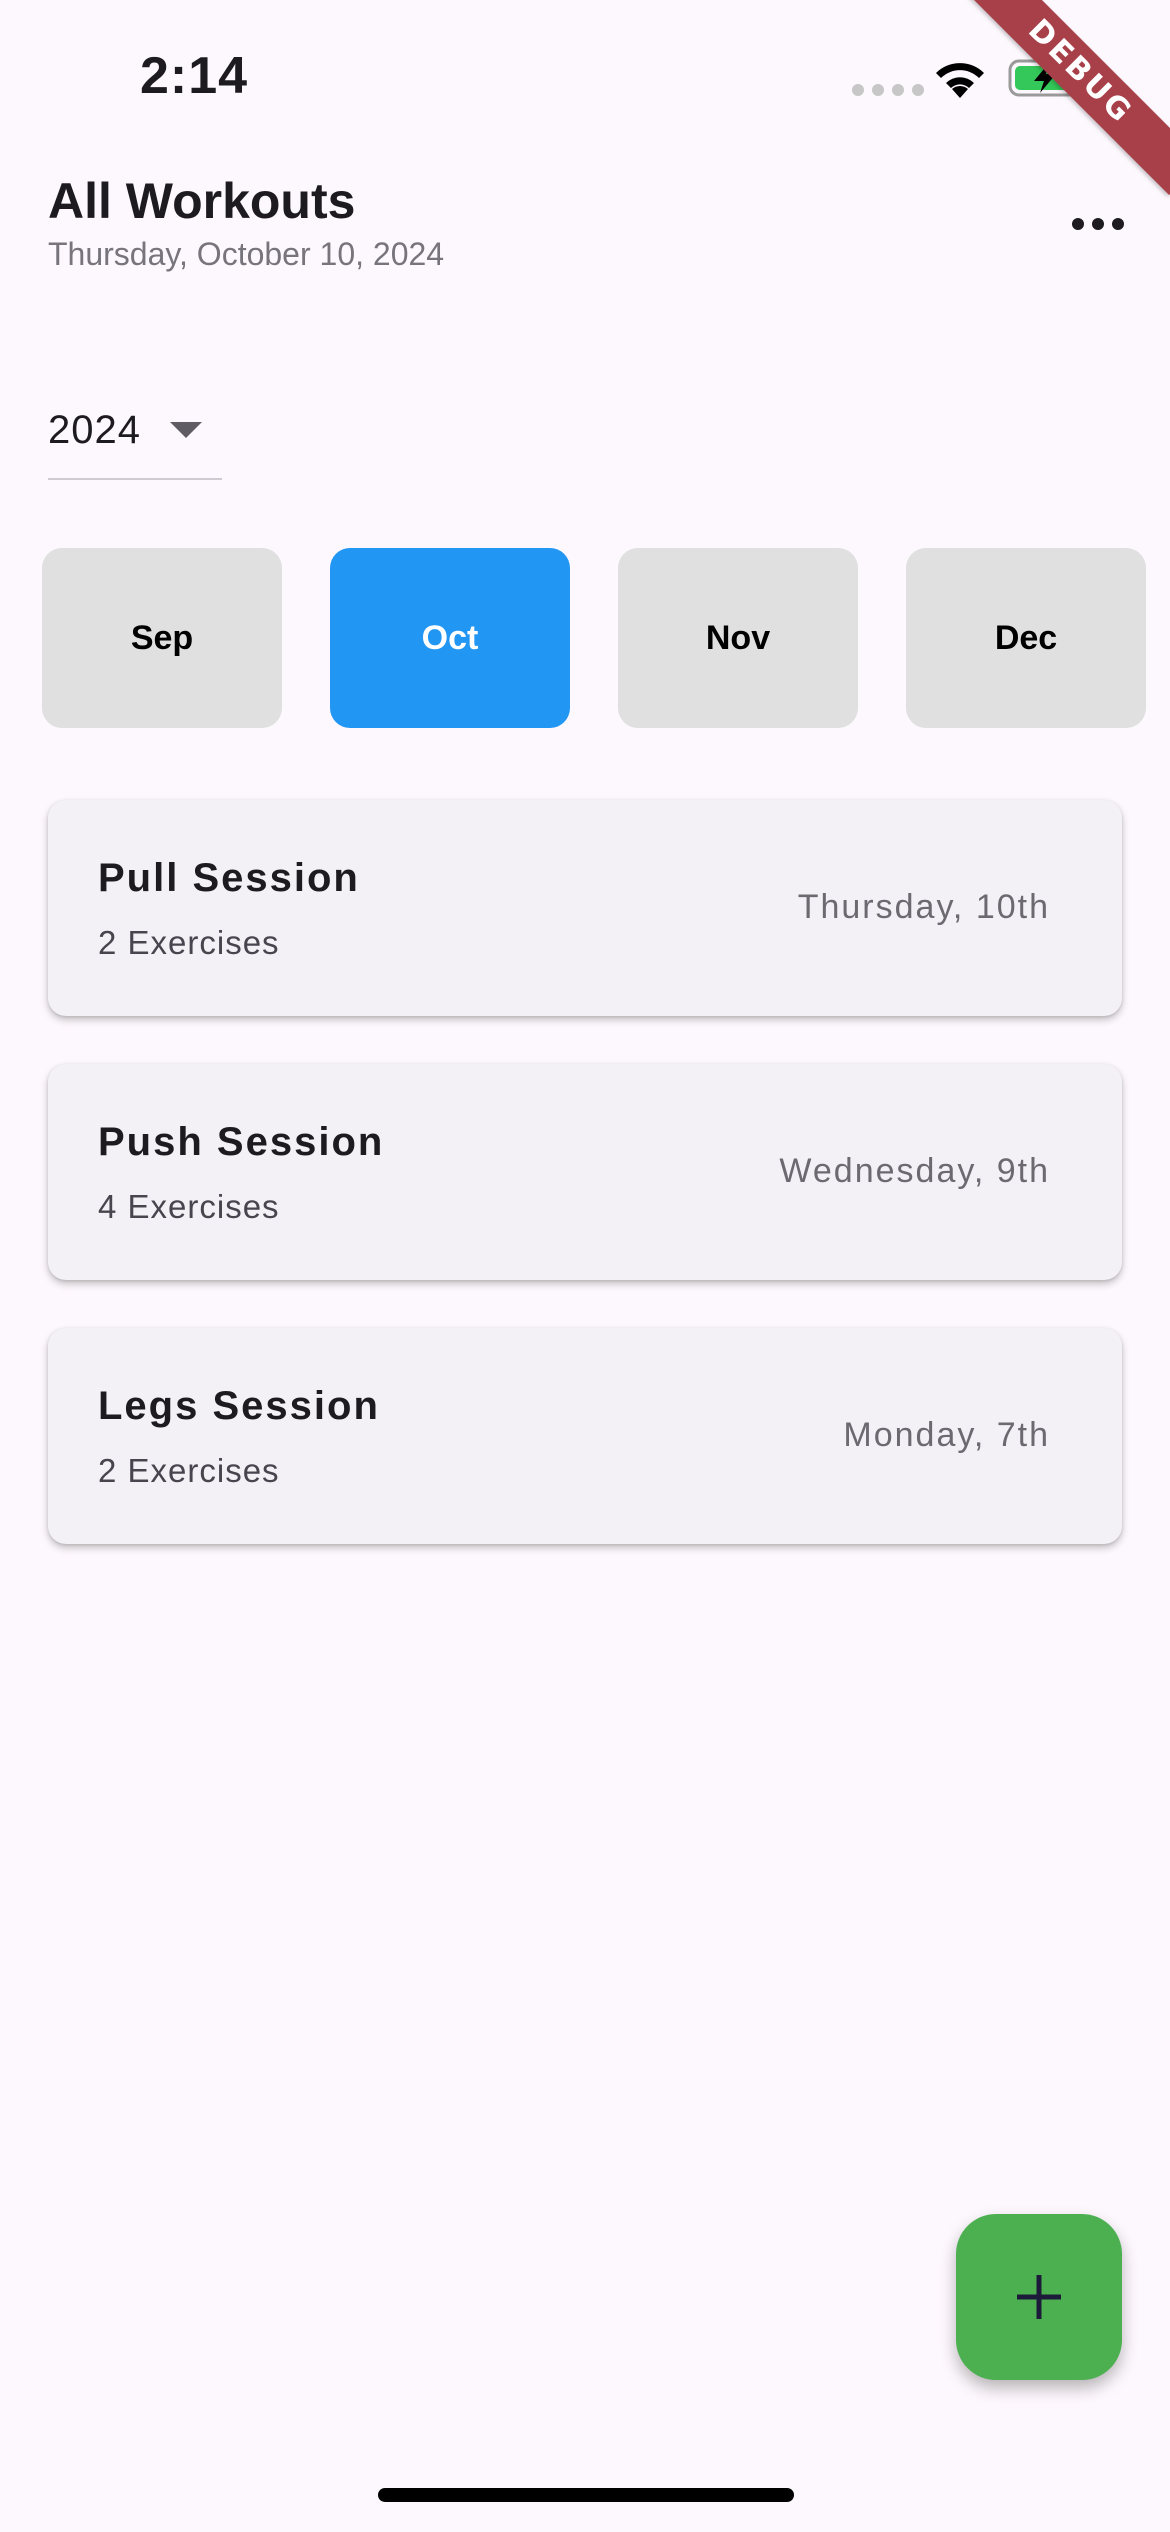 Image resolution: width=1170 pixels, height=2532 pixels. What do you see at coordinates (1026, 638) in the screenshot?
I see `month-chip-dec: Dec` at bounding box center [1026, 638].